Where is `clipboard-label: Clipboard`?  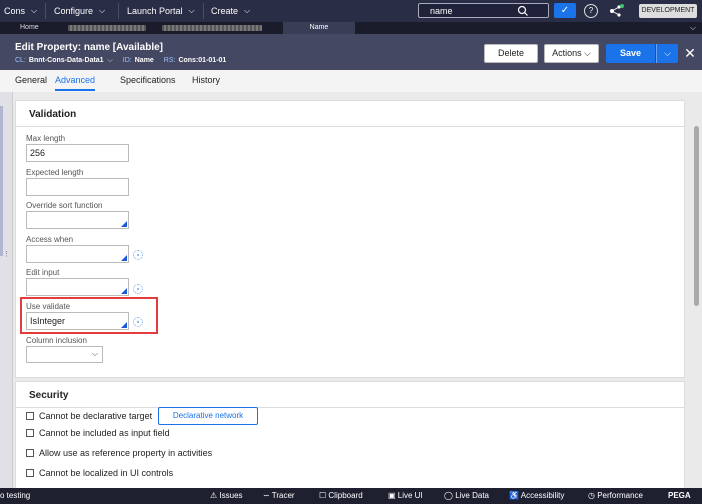
clipboard-label: Clipboard is located at coordinates (345, 495).